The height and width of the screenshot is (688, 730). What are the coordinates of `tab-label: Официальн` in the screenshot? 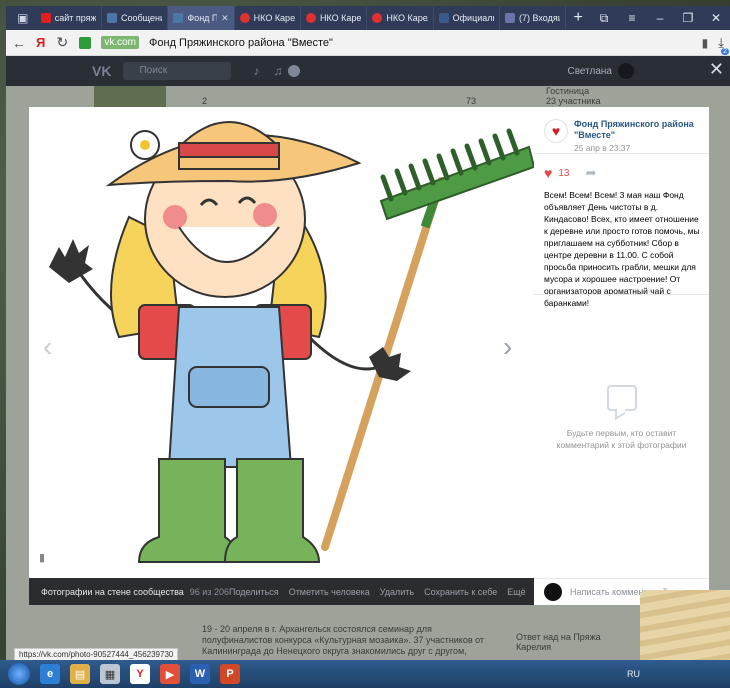 It's located at (473, 18).